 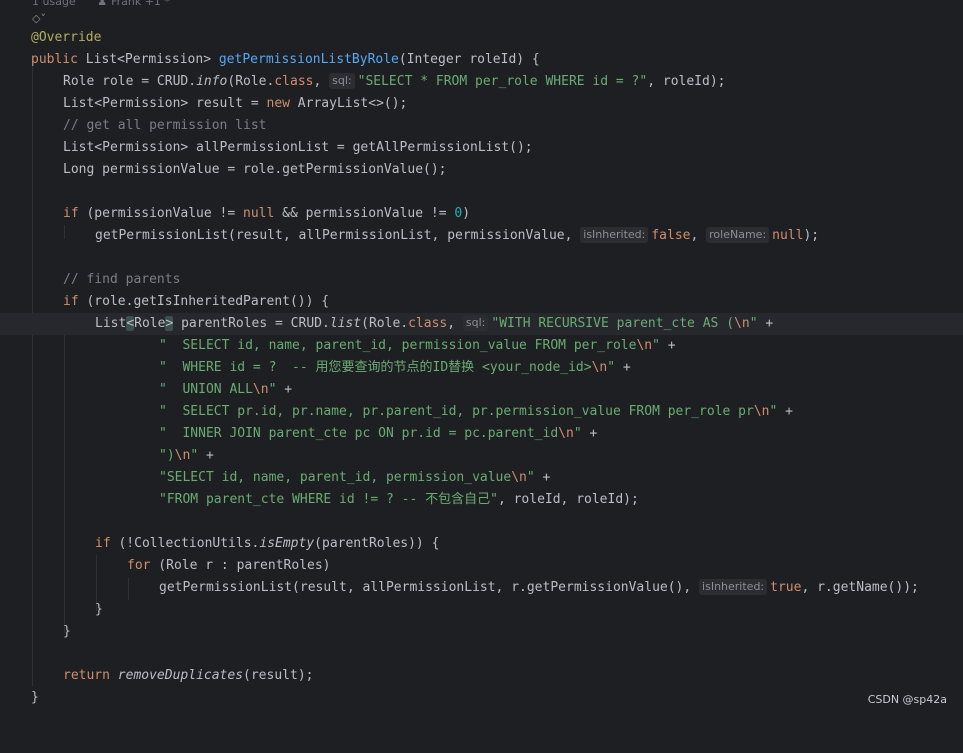 I want to click on authors-label: Frank +1 *, so click(x=140, y=4).